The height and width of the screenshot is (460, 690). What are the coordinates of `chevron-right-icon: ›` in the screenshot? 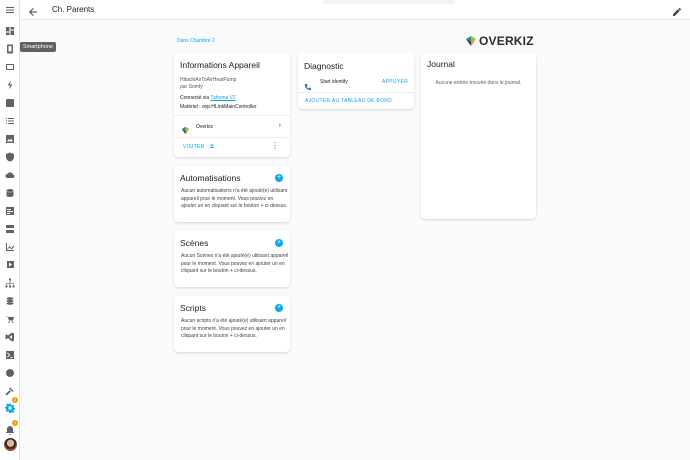 It's located at (280, 125).